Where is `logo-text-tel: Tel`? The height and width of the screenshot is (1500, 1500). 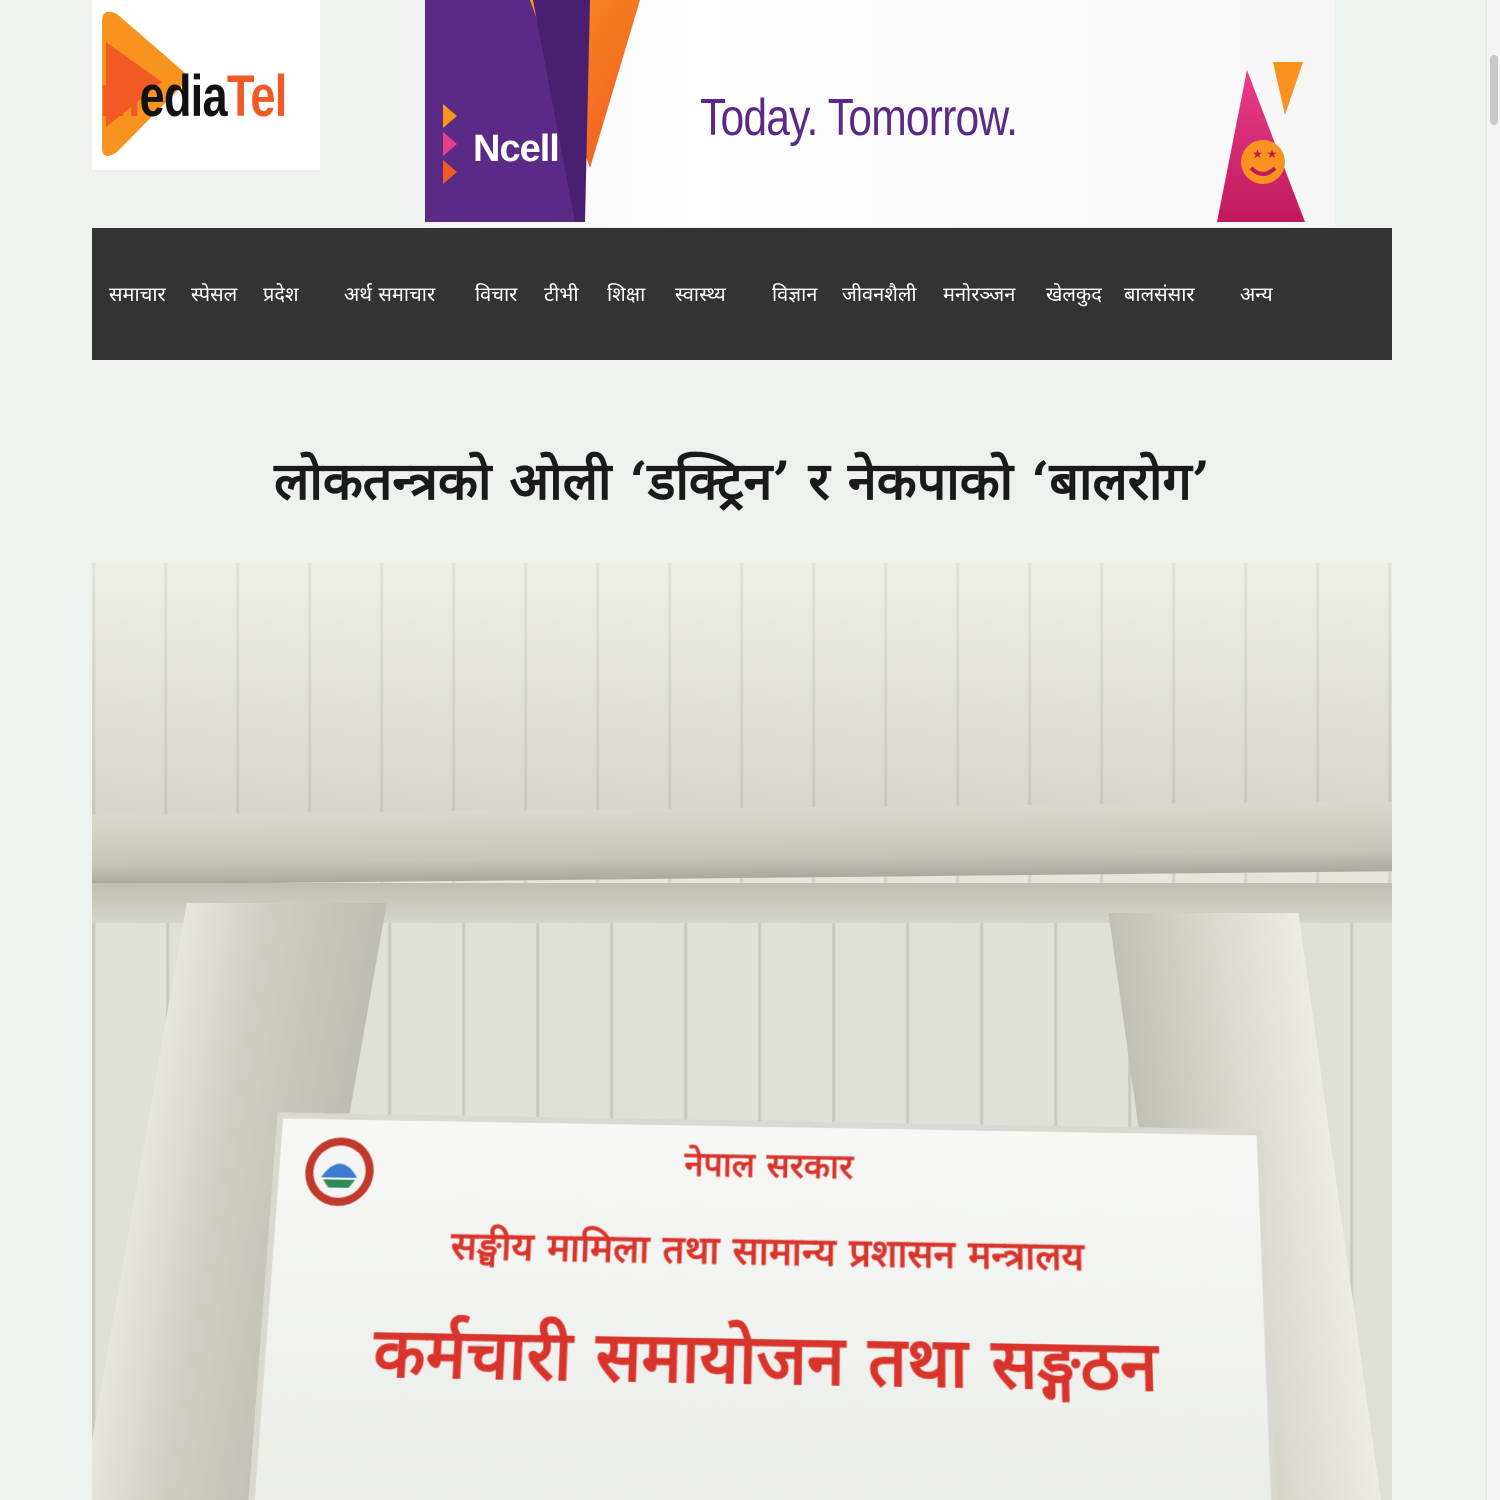
logo-text-tel: Tel is located at coordinates (256, 96).